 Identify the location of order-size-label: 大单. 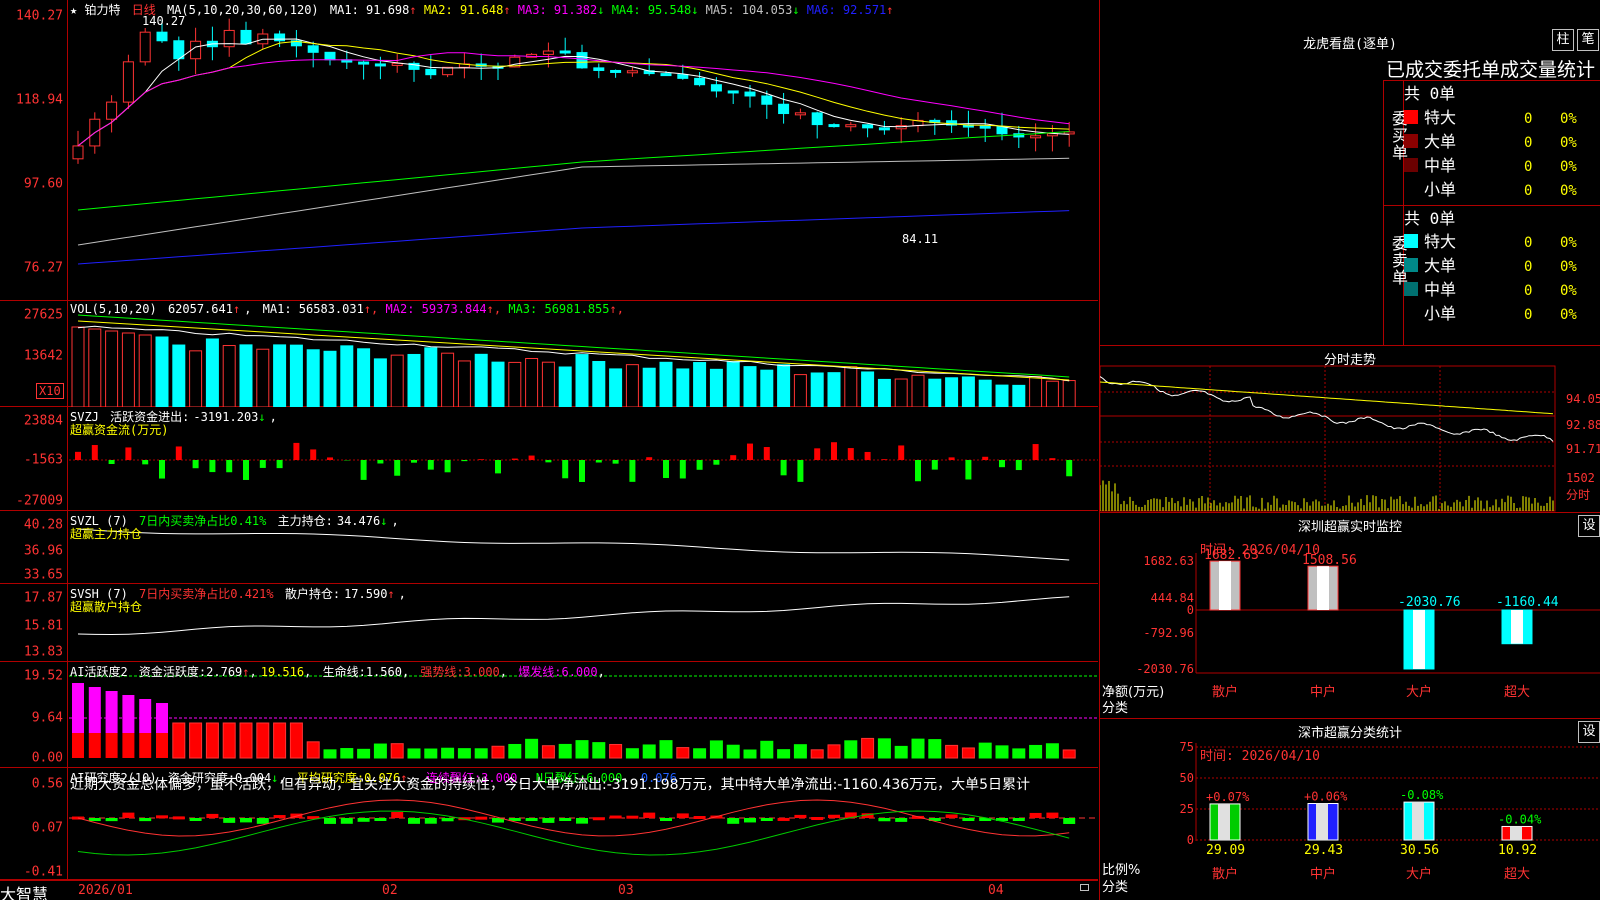
(1440, 265).